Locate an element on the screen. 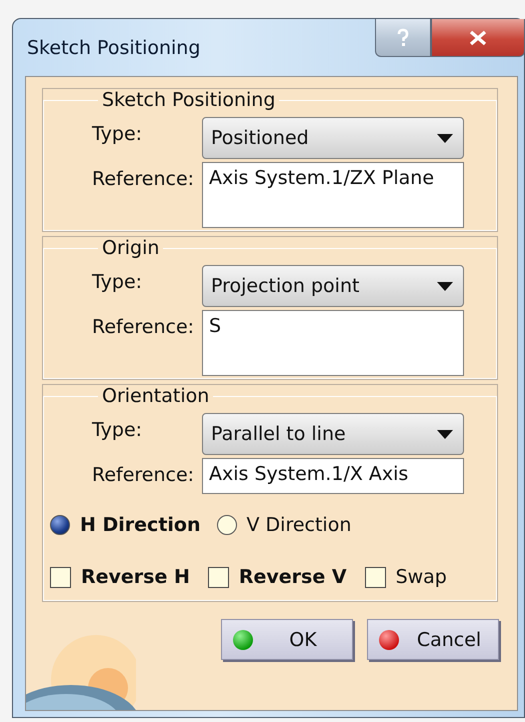  checkbox-label: Reverse H is located at coordinates (135, 577).